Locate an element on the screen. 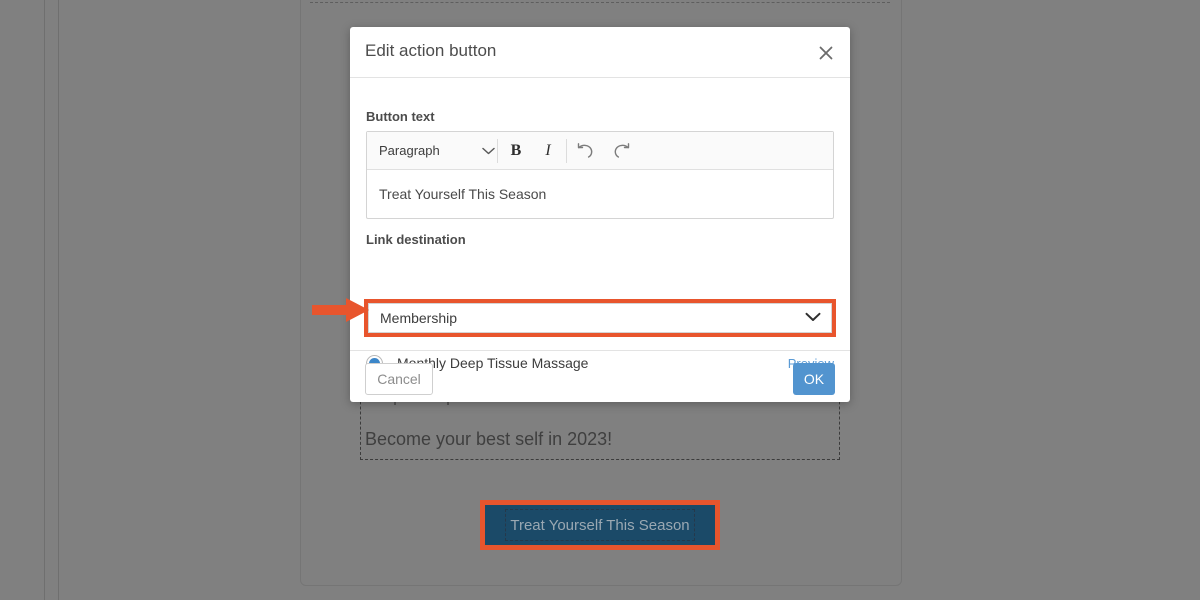 Image resolution: width=1200 pixels, height=600 pixels. modal-footer: Cancel OK is located at coordinates (600, 376).